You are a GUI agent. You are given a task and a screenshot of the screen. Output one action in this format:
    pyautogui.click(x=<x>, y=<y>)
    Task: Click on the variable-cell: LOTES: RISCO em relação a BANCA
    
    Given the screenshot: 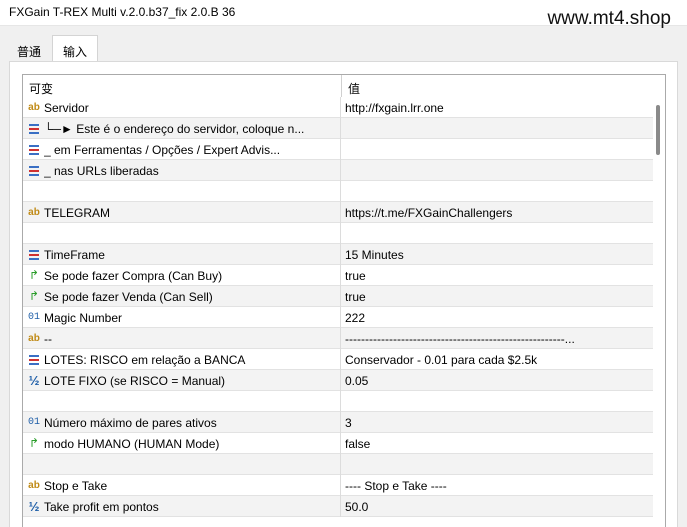 What is the action you would take?
    pyautogui.click(x=182, y=359)
    